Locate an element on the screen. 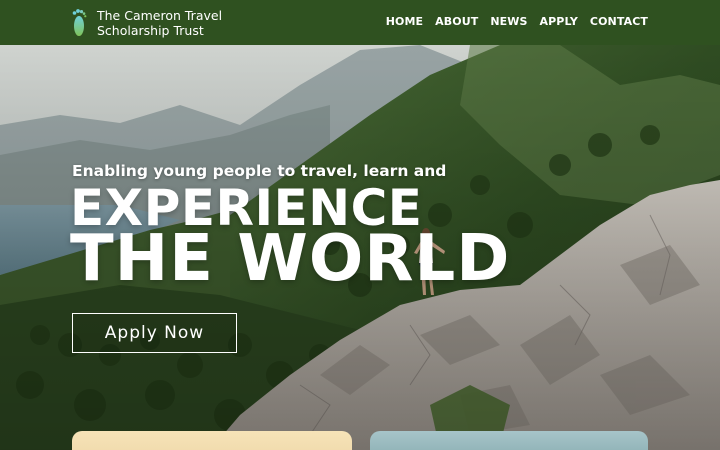  hero-headline-line-2: THE WORLD is located at coordinates (290, 259).